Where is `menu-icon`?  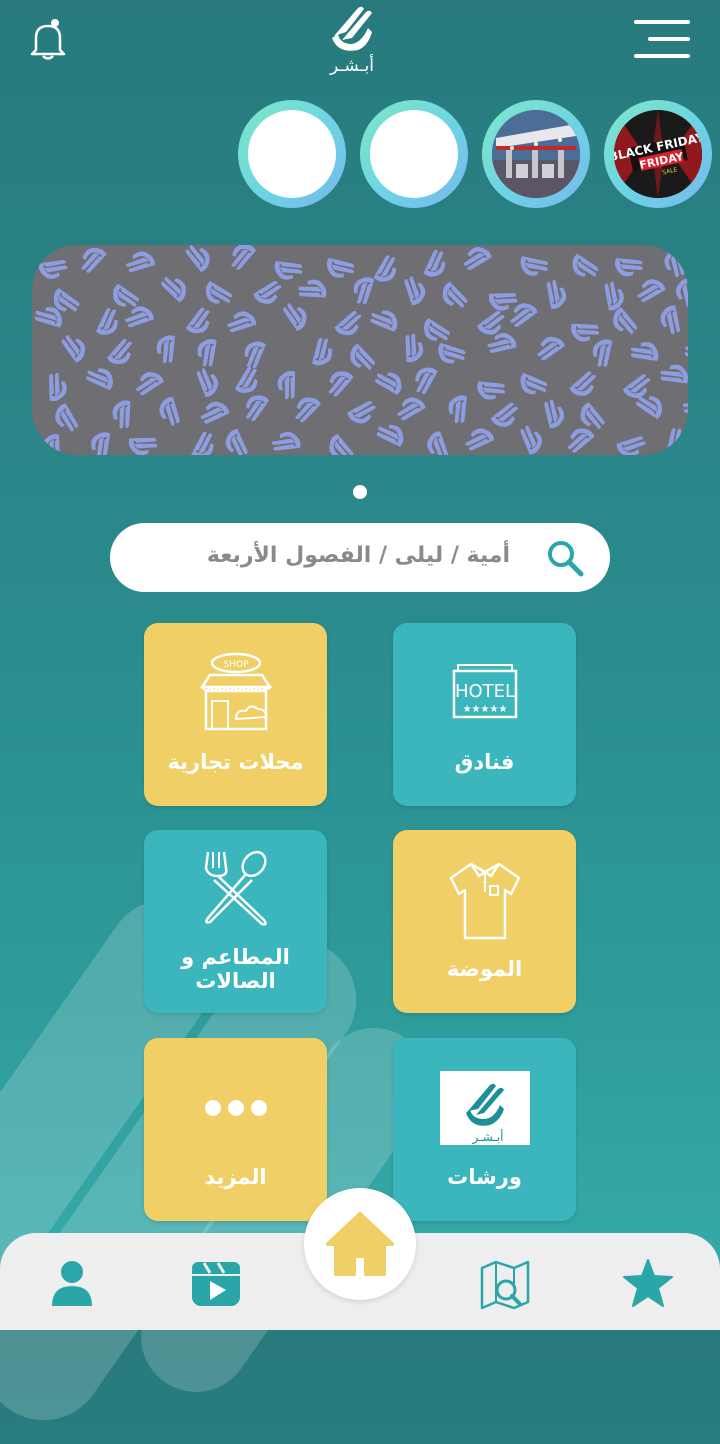
menu-icon is located at coordinates (661, 39).